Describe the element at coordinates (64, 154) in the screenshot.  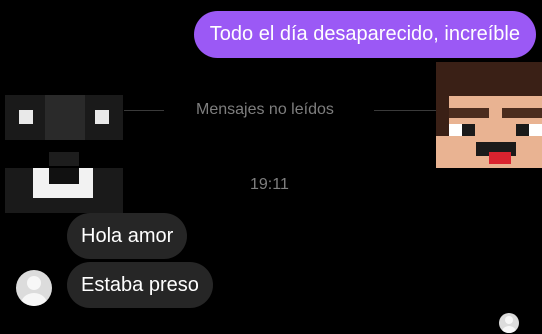
I see `pixel-face-sticker` at that location.